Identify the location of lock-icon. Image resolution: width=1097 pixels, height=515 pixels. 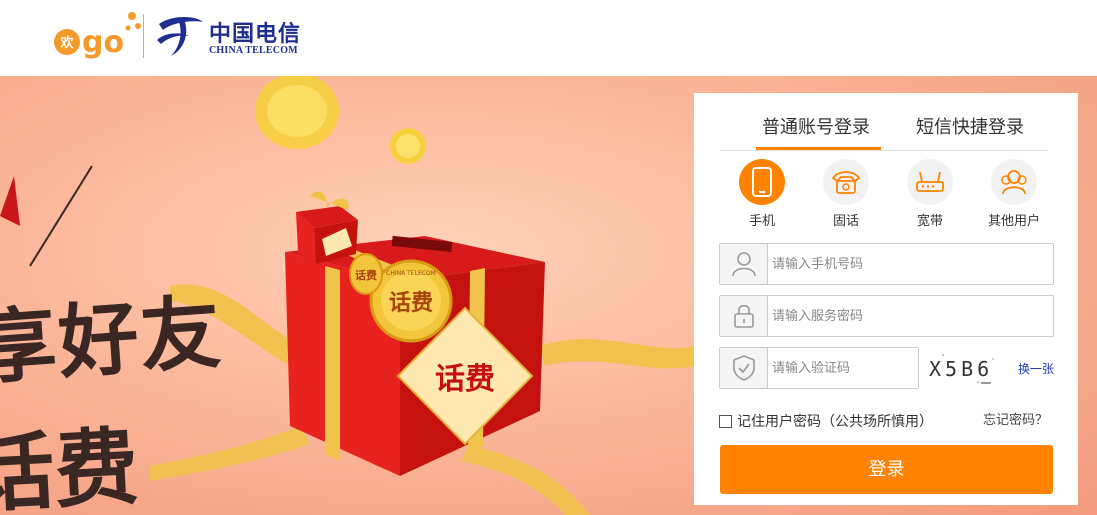
(744, 316).